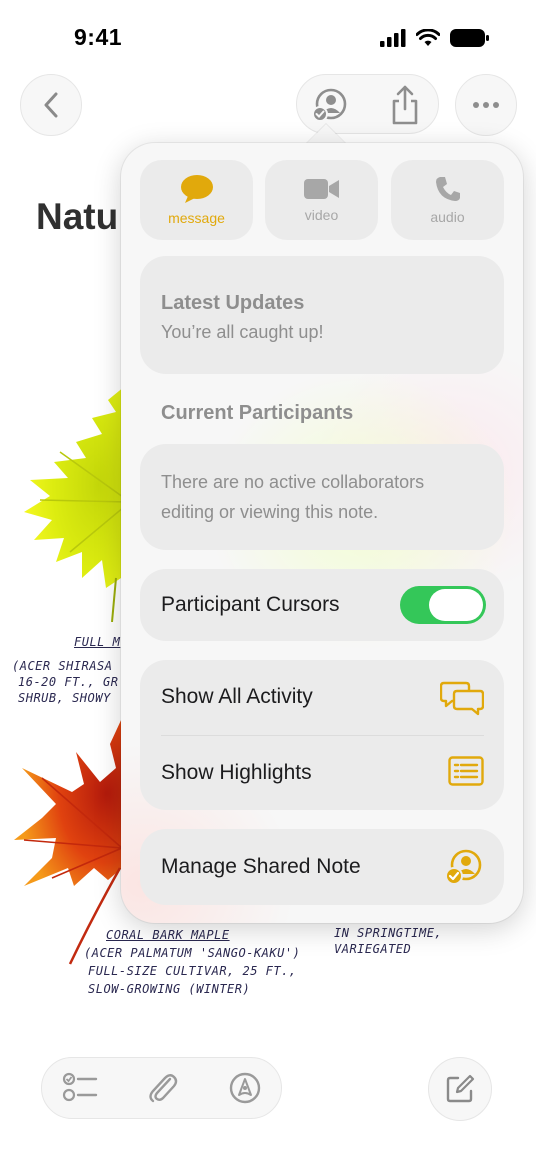 This screenshot has width=536, height=1162. I want to click on message-button: message, so click(196, 200).